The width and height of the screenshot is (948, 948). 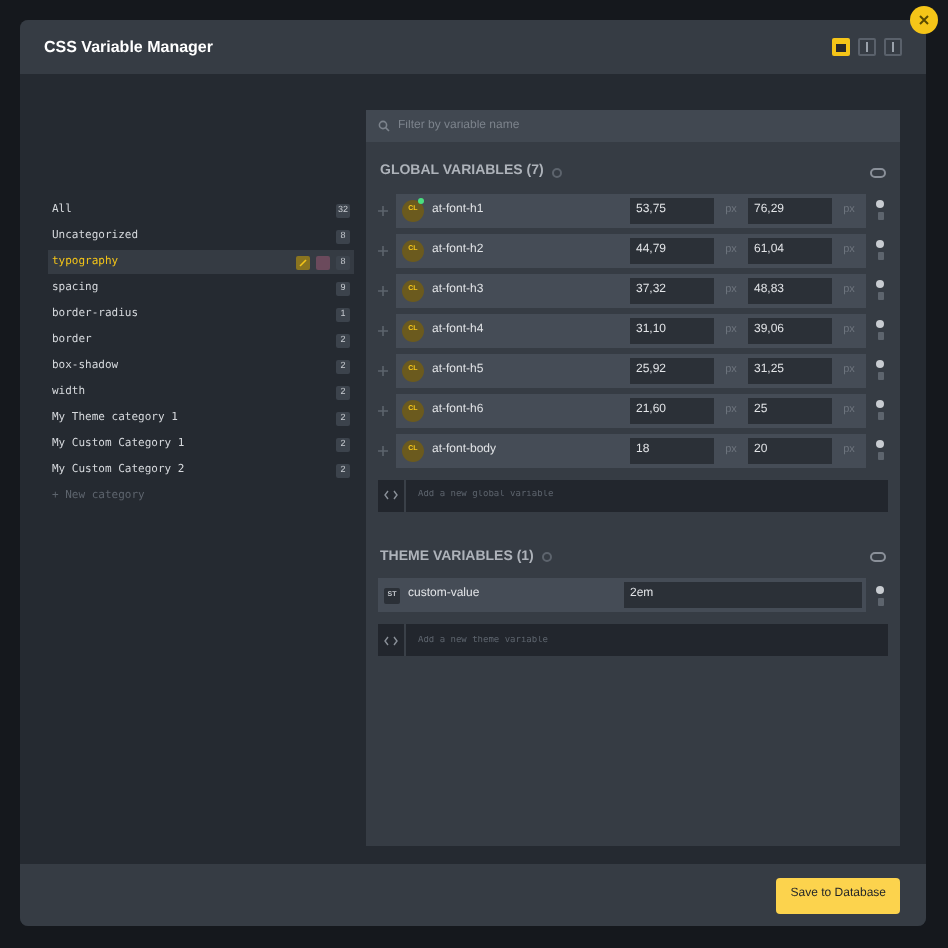 I want to click on window-title: CSS Variable Manager, so click(x=128, y=47).